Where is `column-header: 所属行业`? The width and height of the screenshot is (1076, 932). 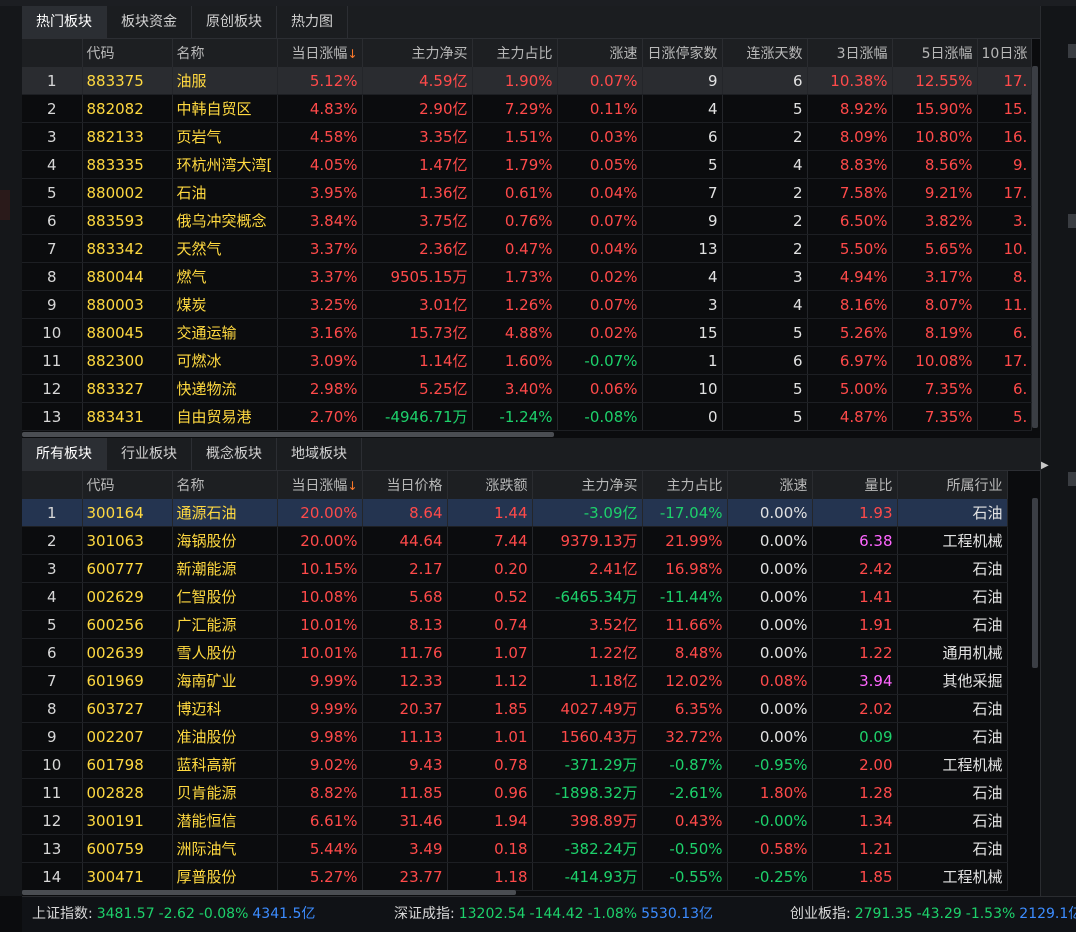 column-header: 所属行业 is located at coordinates (952, 485).